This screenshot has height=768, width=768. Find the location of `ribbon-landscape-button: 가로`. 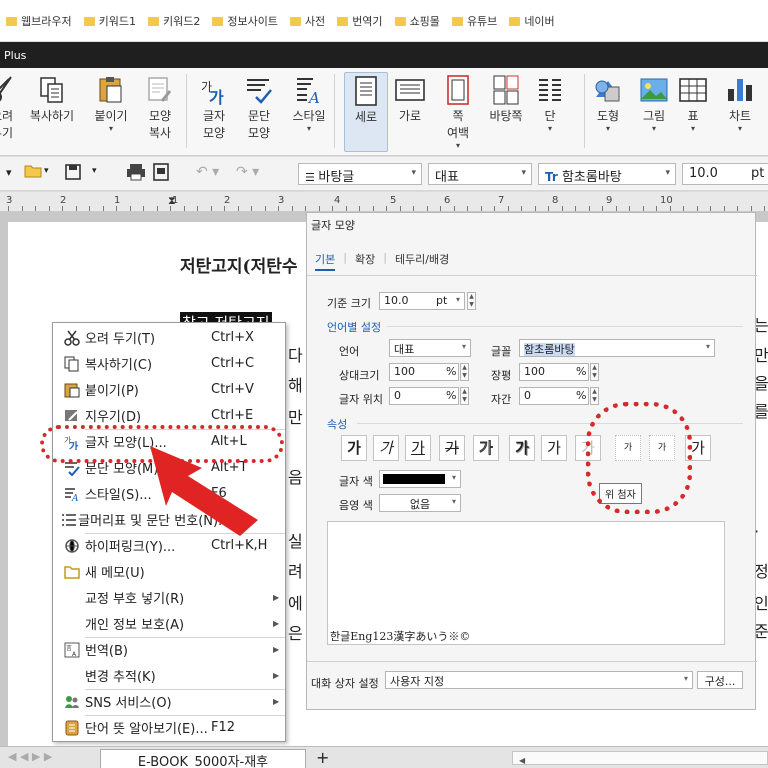

ribbon-landscape-button: 가로 is located at coordinates (410, 111).